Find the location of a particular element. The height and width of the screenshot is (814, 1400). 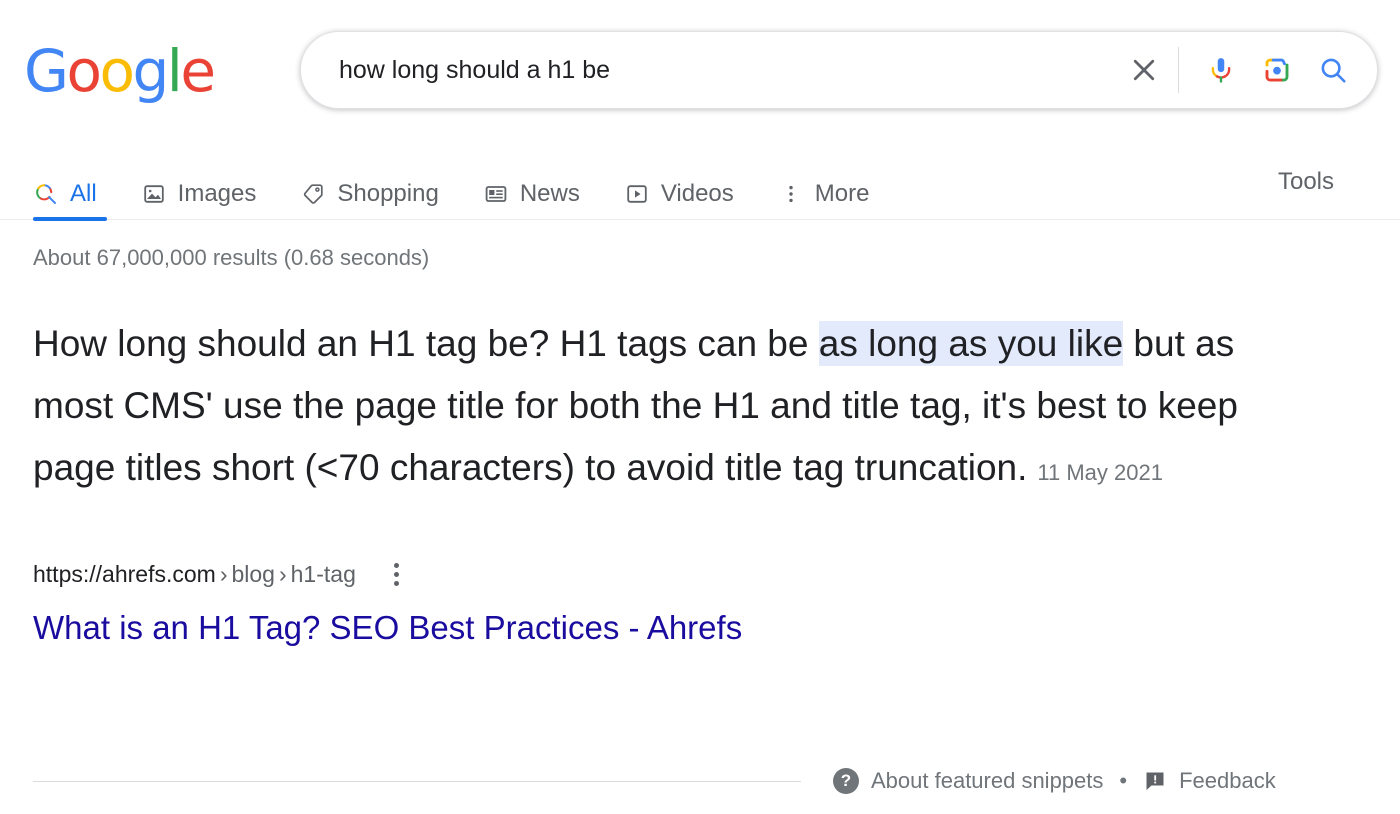

google-logo: Google is located at coordinates (120, 71).